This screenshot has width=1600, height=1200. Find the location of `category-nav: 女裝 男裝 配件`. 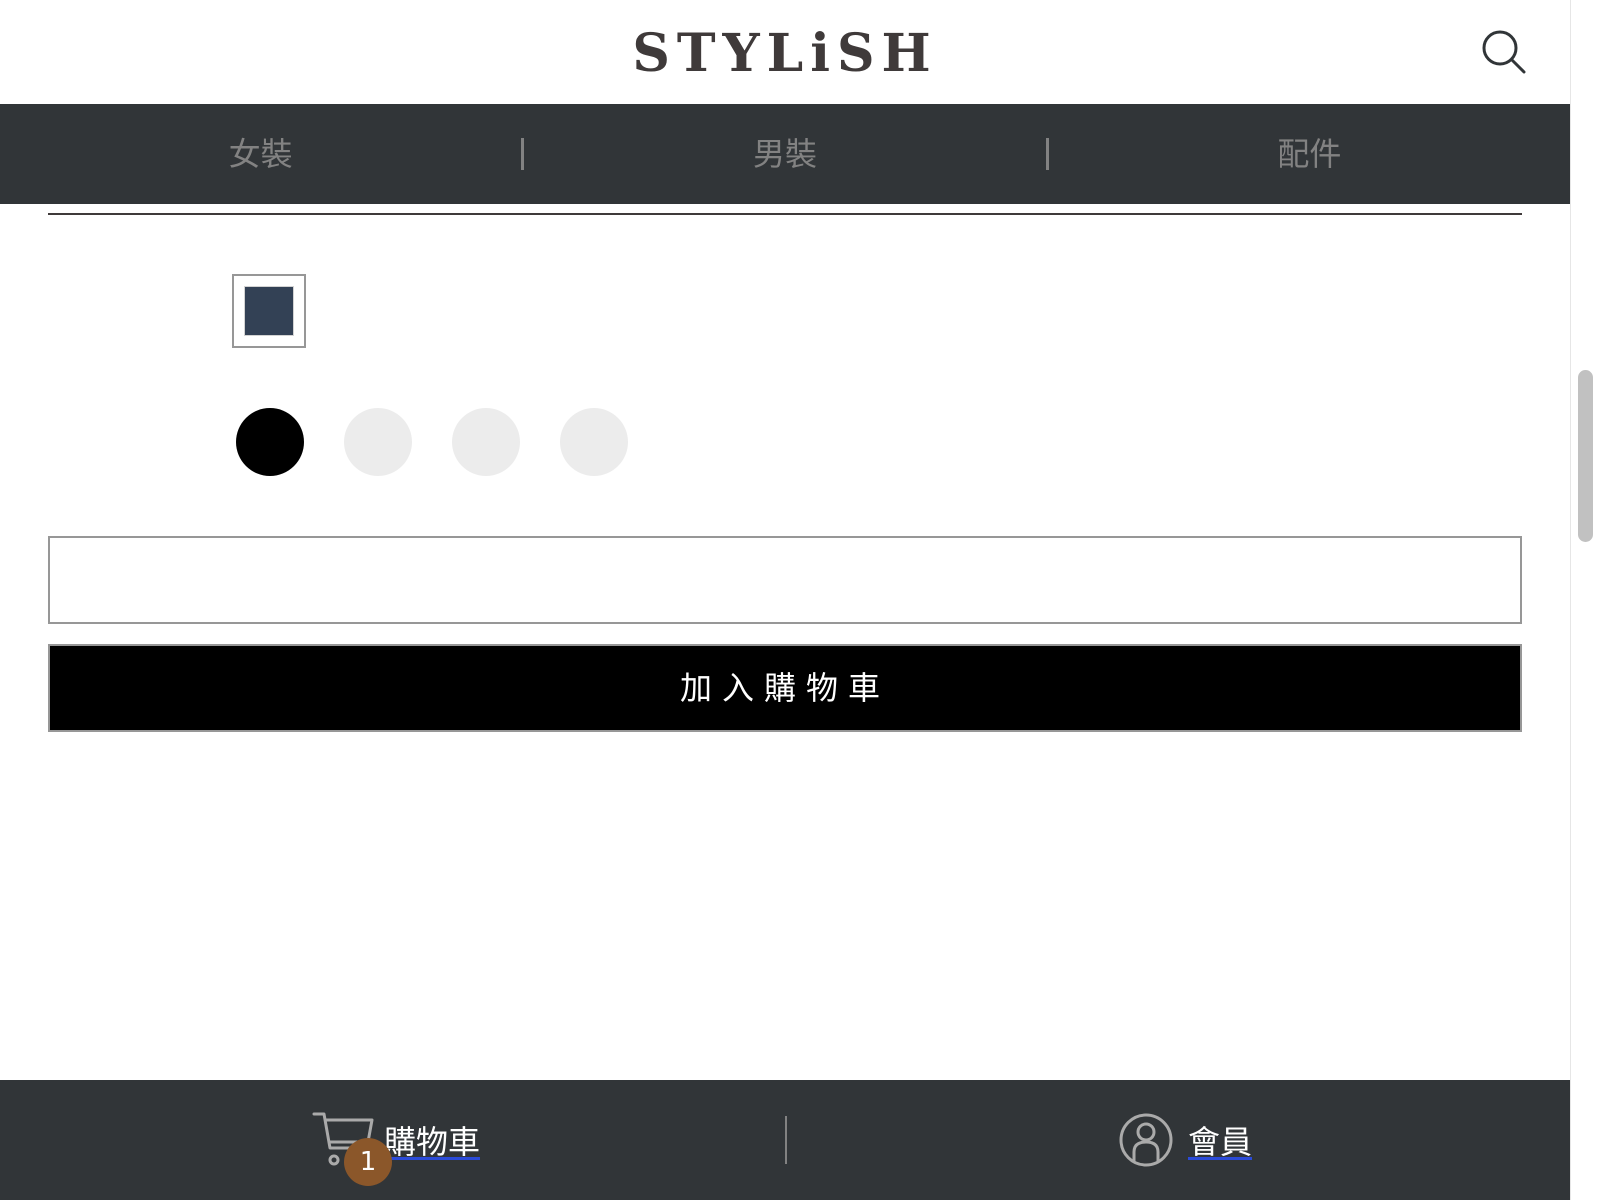

category-nav: 女裝 男裝 配件 is located at coordinates (785, 154).